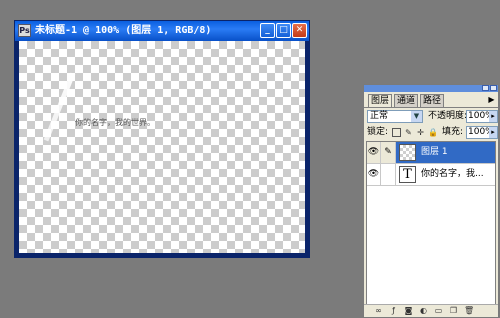  Describe the element at coordinates (379, 116) in the screenshot. I see `blend-mode-value: 正常` at that location.